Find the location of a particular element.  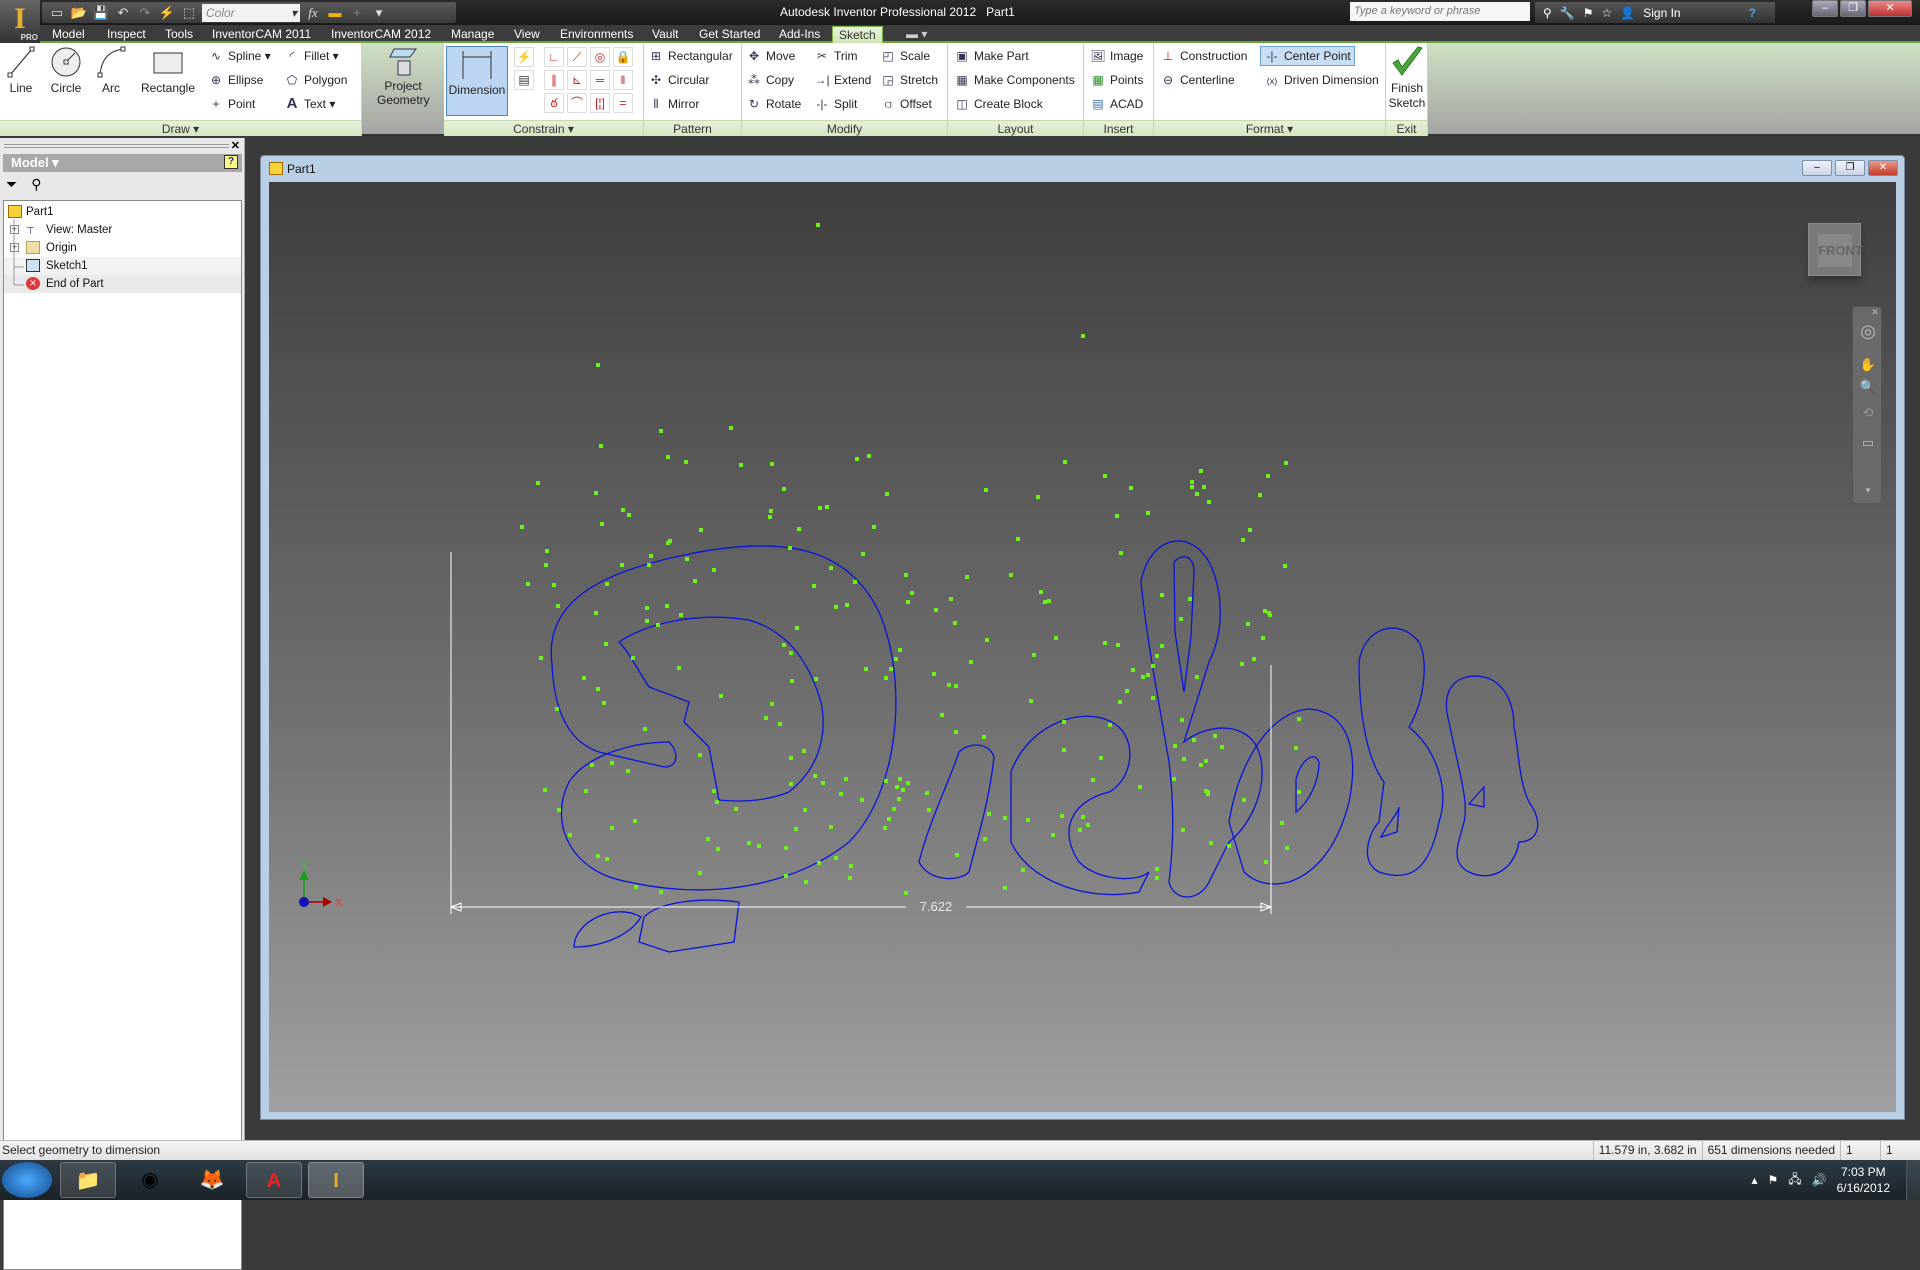

minimize-button: – is located at coordinates (1825, 8).